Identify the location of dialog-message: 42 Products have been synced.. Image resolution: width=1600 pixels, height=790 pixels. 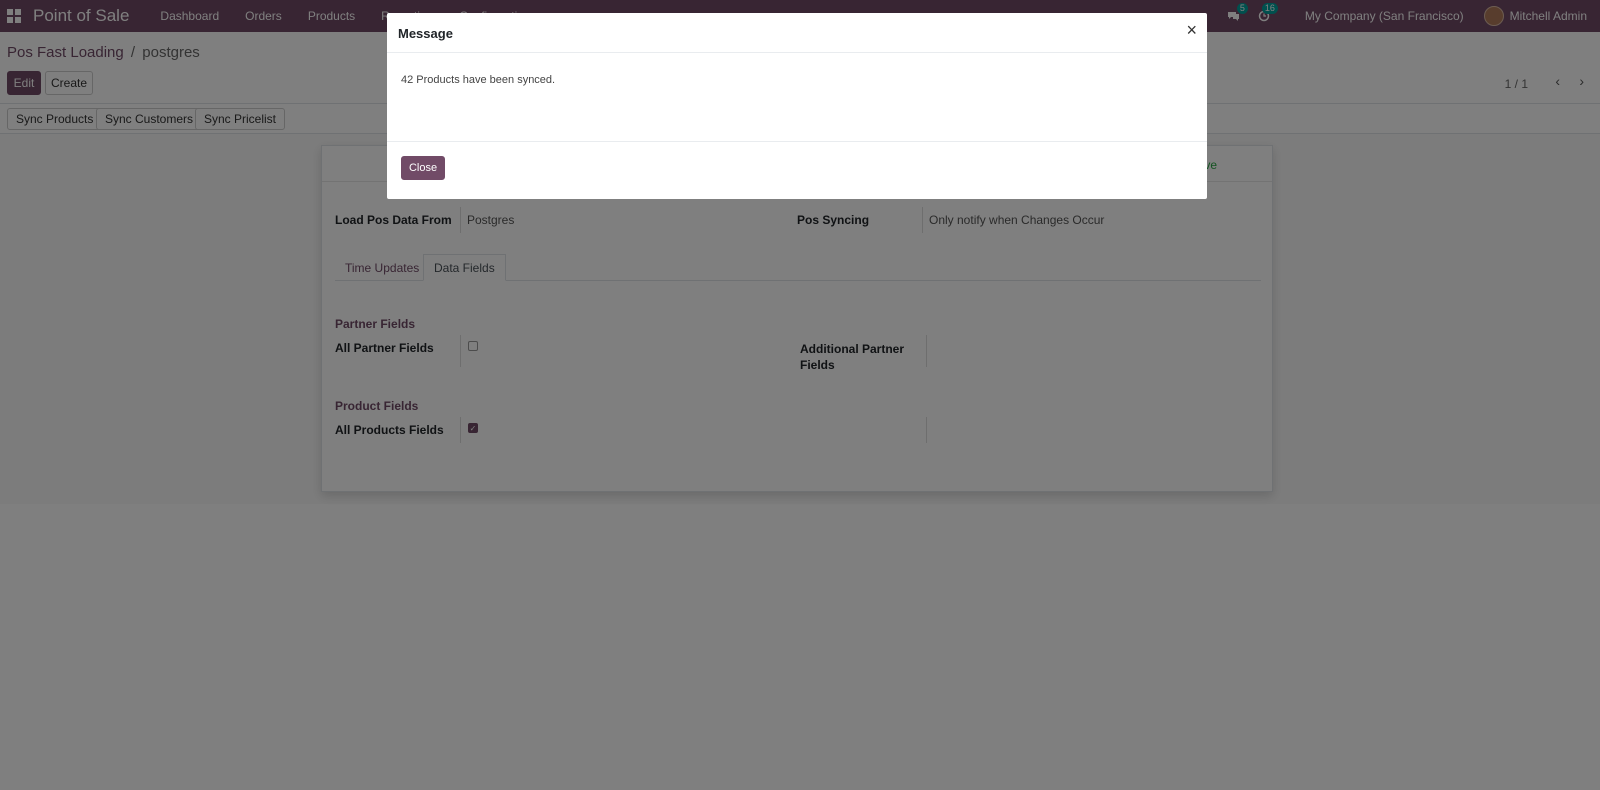
(478, 80).